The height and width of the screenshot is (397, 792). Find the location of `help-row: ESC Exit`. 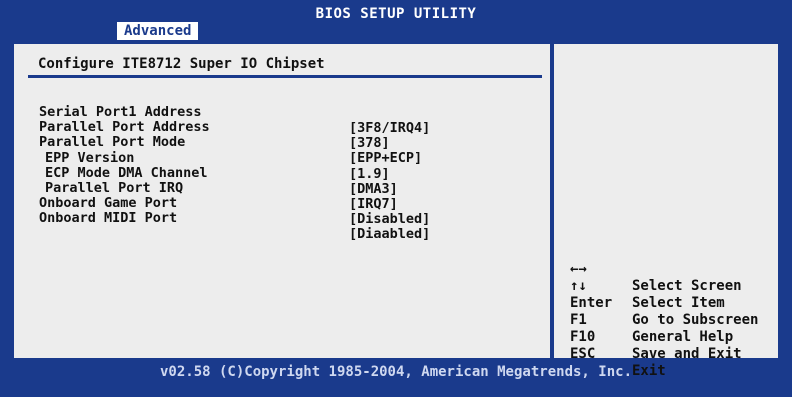

help-row: ESC Exit is located at coordinates (618, 354).